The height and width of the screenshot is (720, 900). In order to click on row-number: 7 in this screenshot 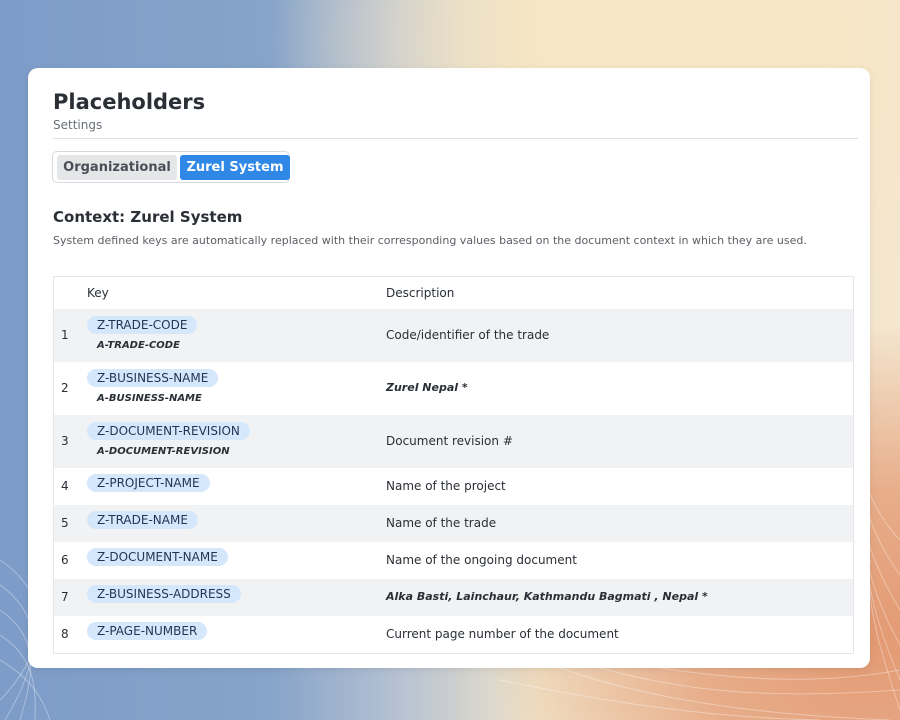, I will do `click(65, 597)`.